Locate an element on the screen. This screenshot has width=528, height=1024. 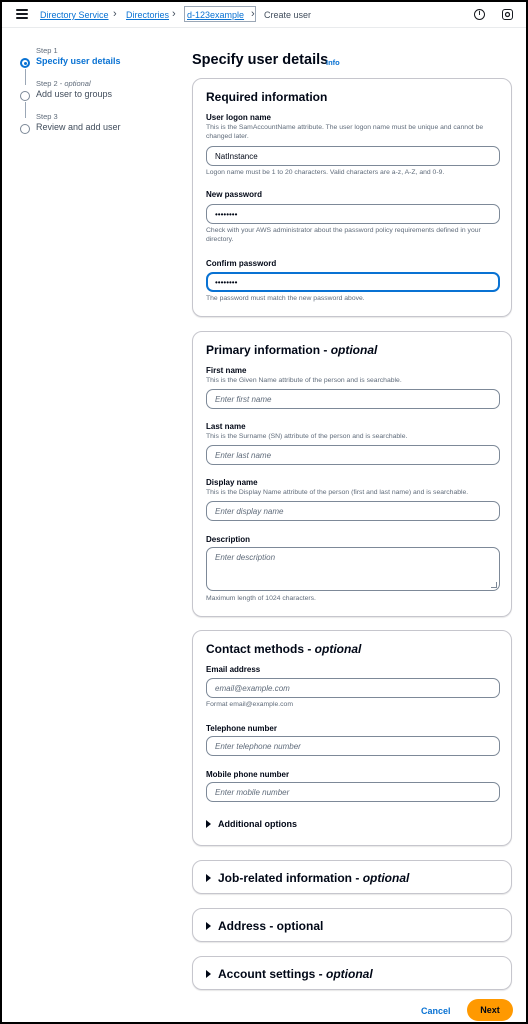
breadcrumb-directories: Directories is located at coordinates (147, 15).